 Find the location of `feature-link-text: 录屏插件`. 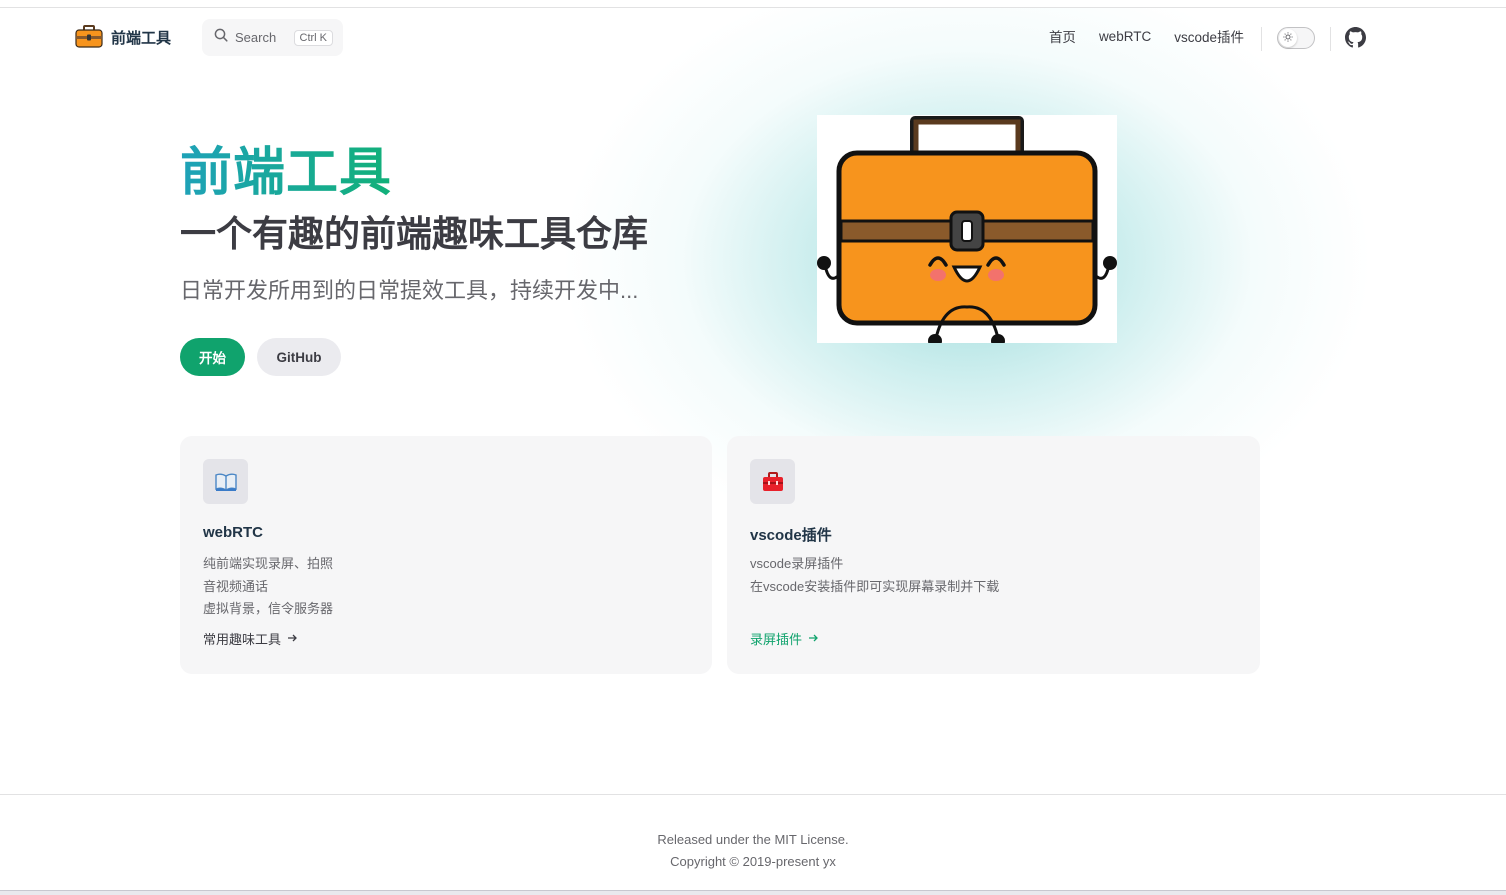

feature-link-text: 录屏插件 is located at coordinates (776, 639).